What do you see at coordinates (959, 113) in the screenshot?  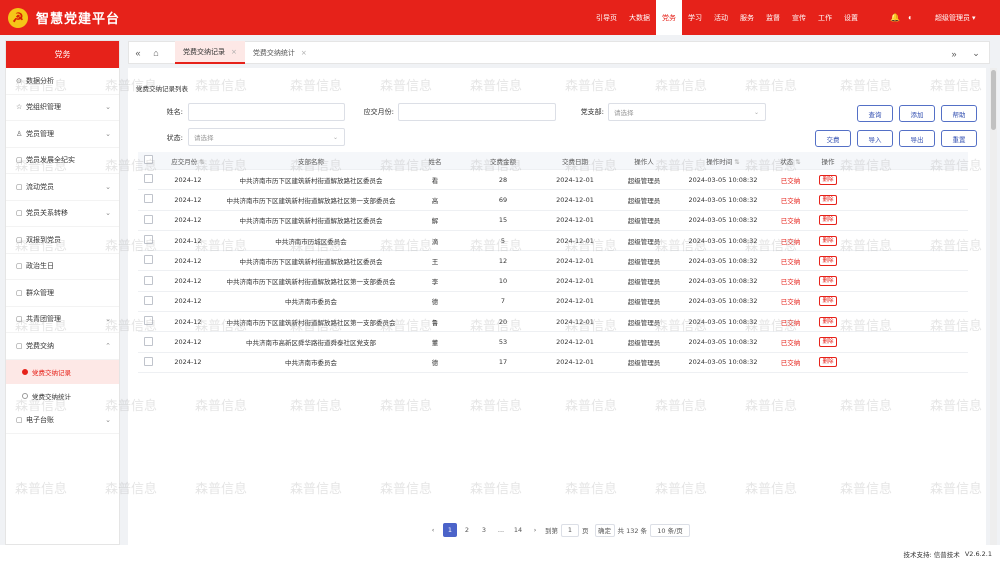 I see `help-button: 帮助` at bounding box center [959, 113].